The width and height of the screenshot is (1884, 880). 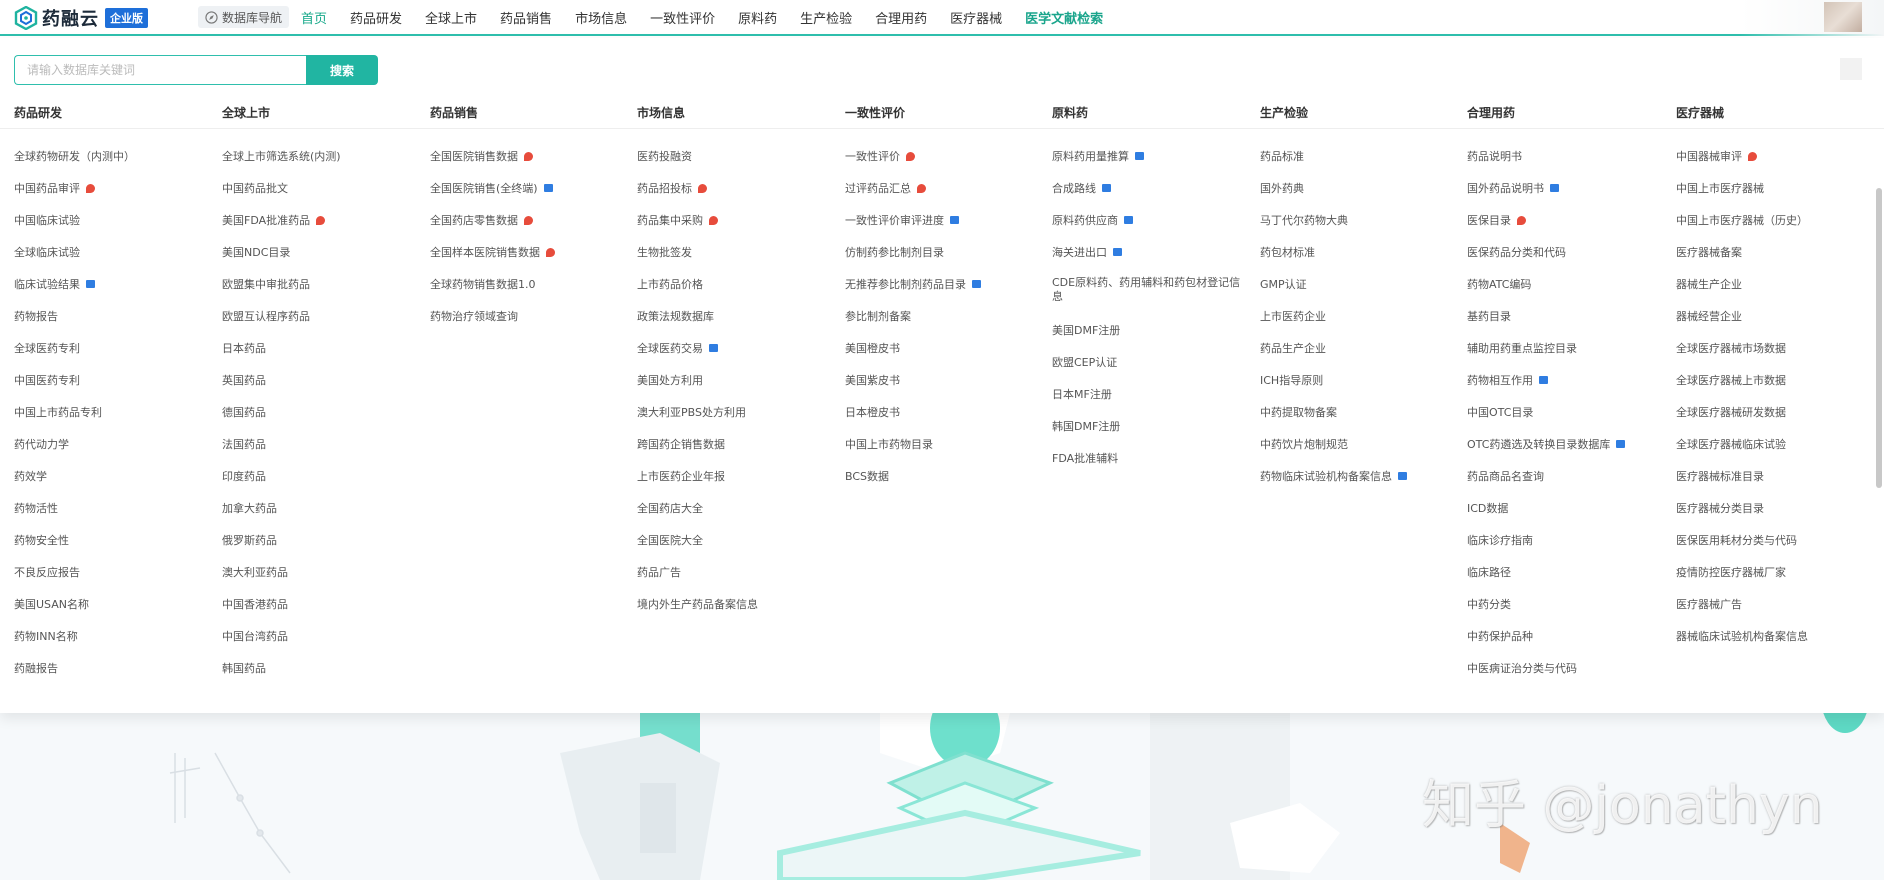 What do you see at coordinates (1333, 484) in the screenshot?
I see `database-link: 药物临床试验机构备案信息` at bounding box center [1333, 484].